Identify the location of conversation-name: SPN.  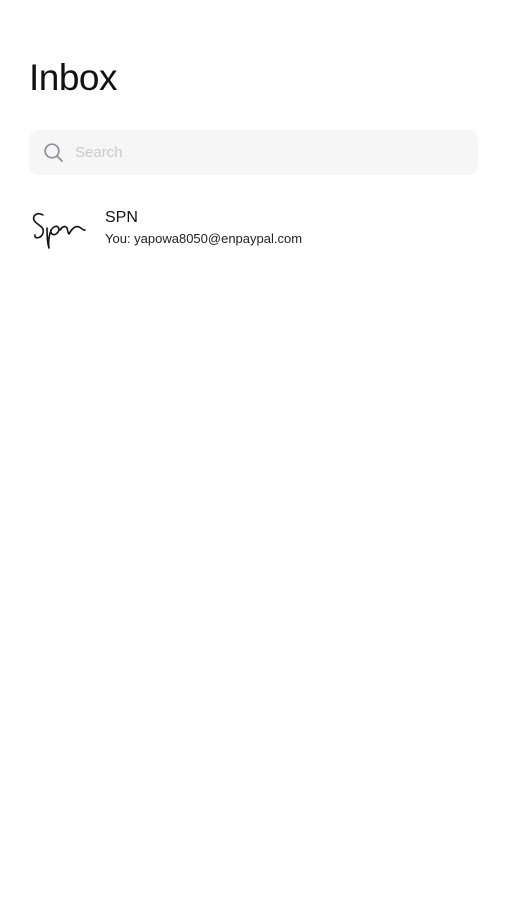
(121, 217).